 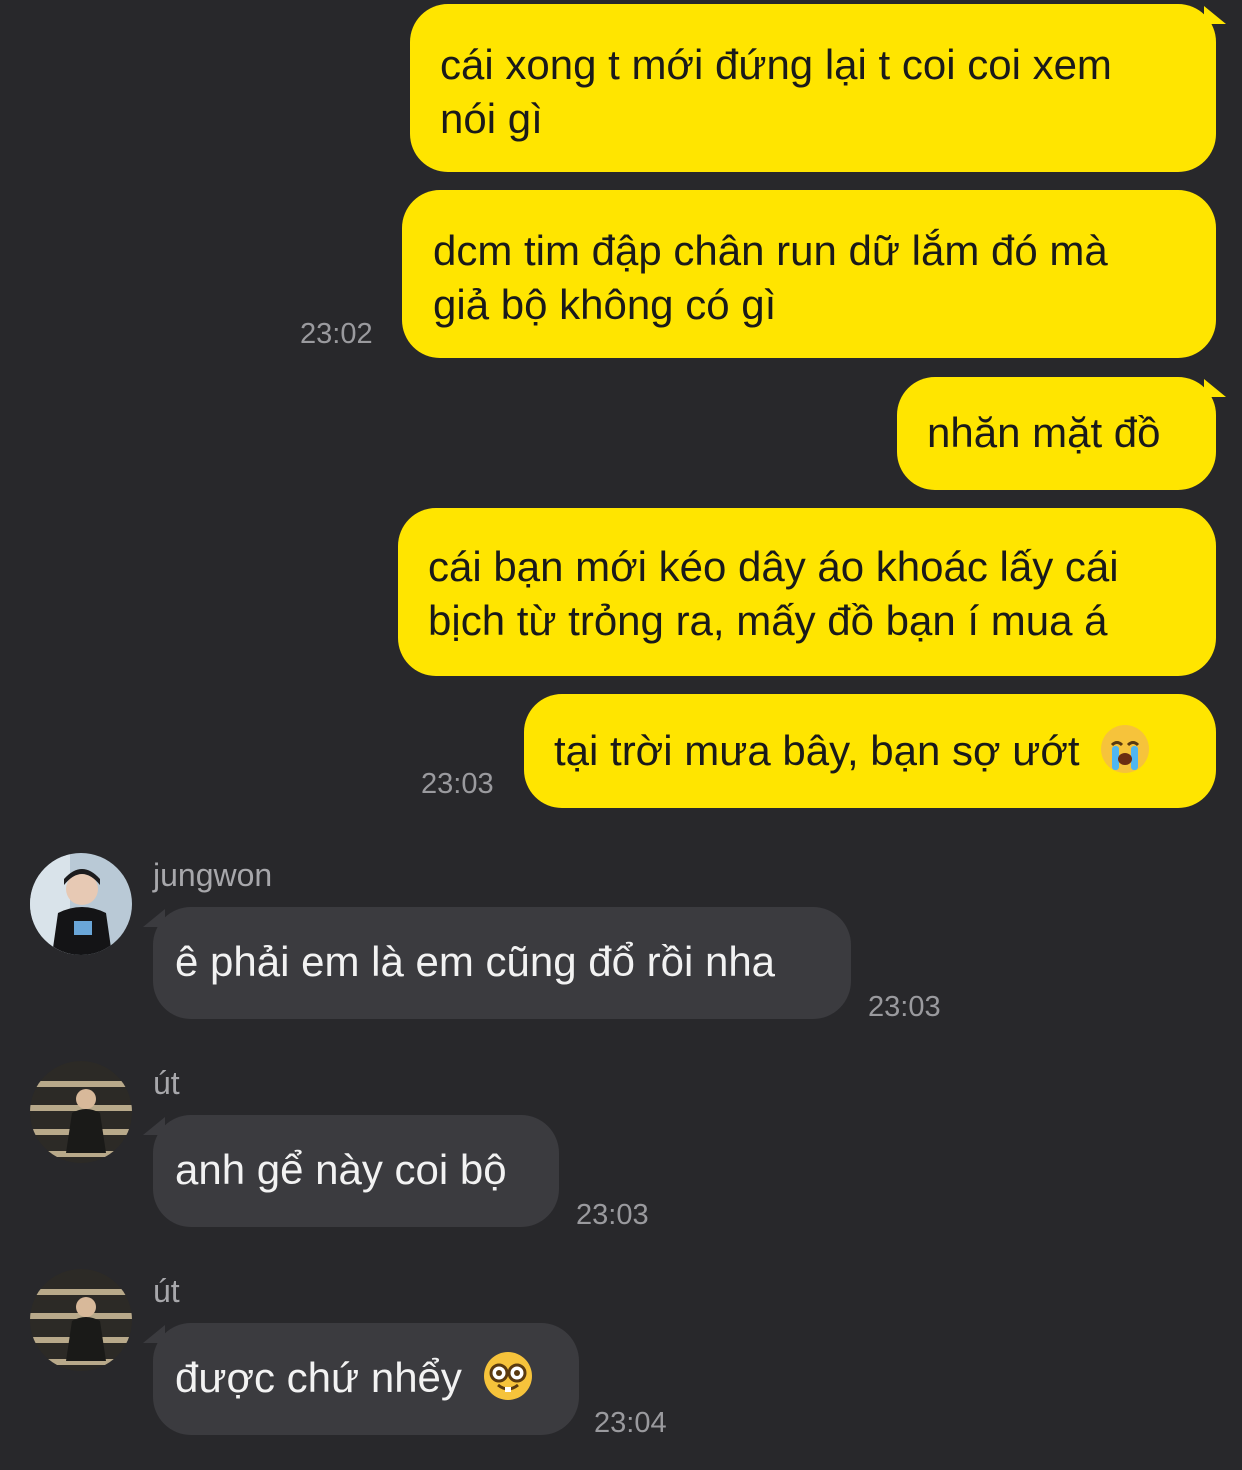 What do you see at coordinates (630, 1423) in the screenshot?
I see `message-timestamp: 23:04` at bounding box center [630, 1423].